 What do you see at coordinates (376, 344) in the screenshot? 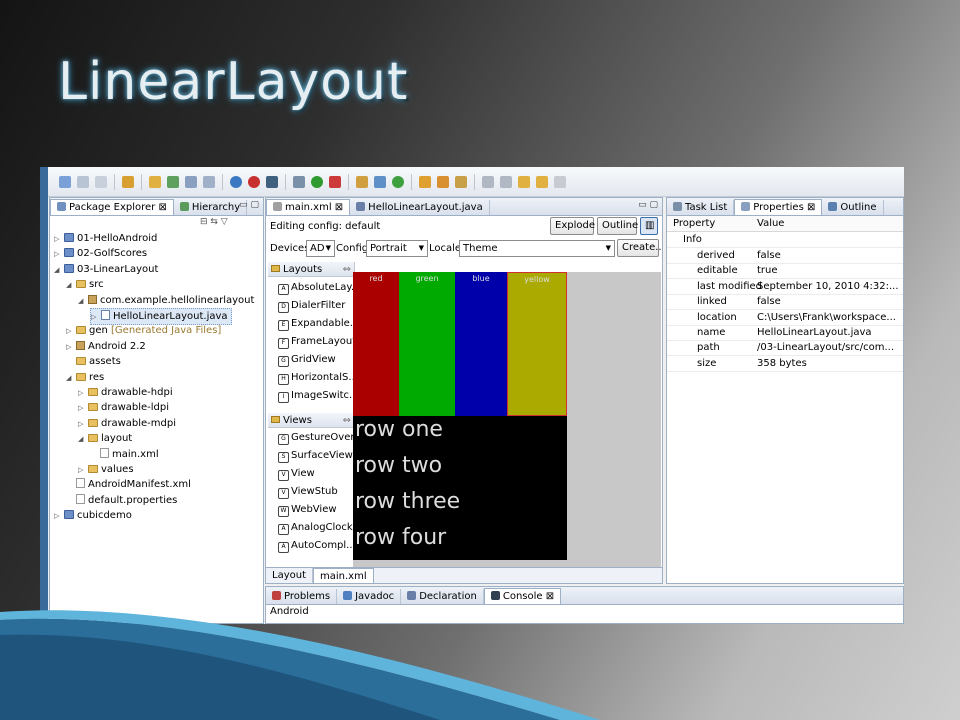
I see `color-column-red: red` at bounding box center [376, 344].